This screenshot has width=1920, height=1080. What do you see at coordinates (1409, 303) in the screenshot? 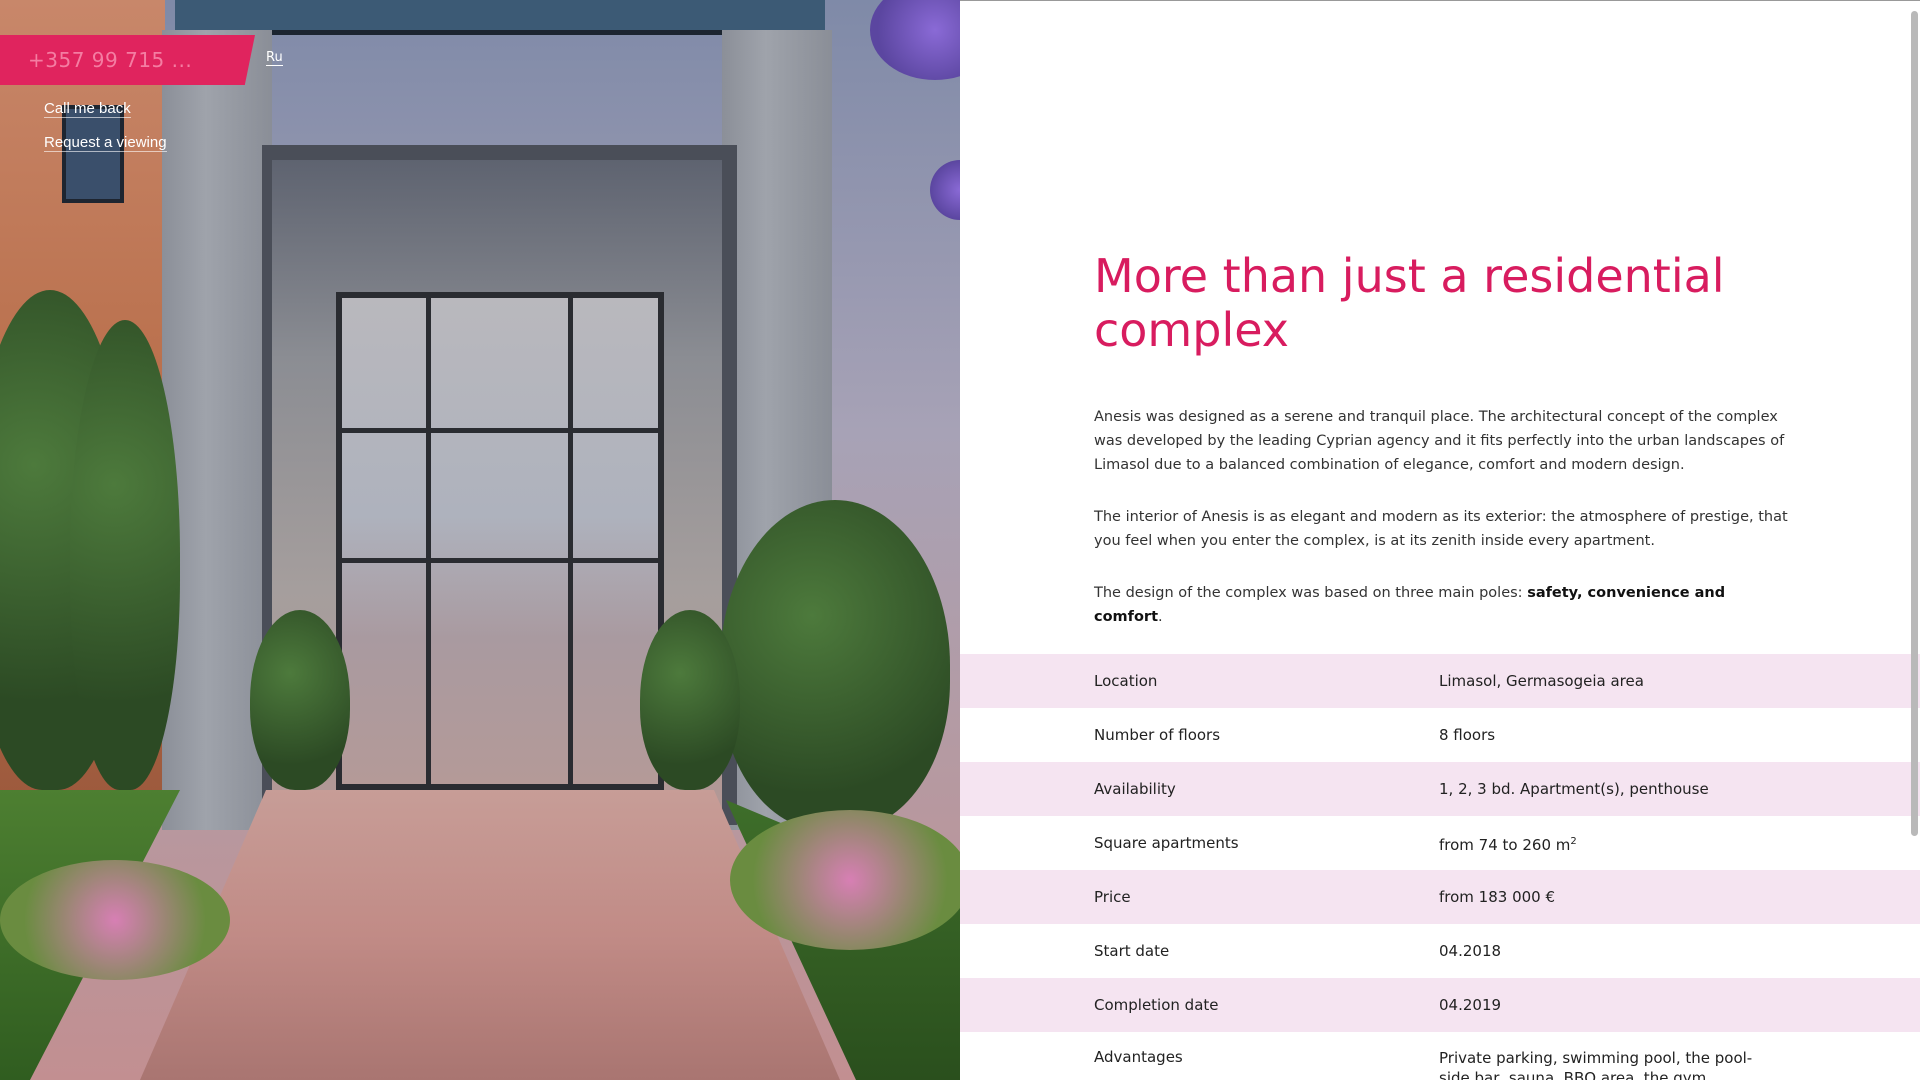
I see `page-title: More than just a residential complex` at bounding box center [1409, 303].